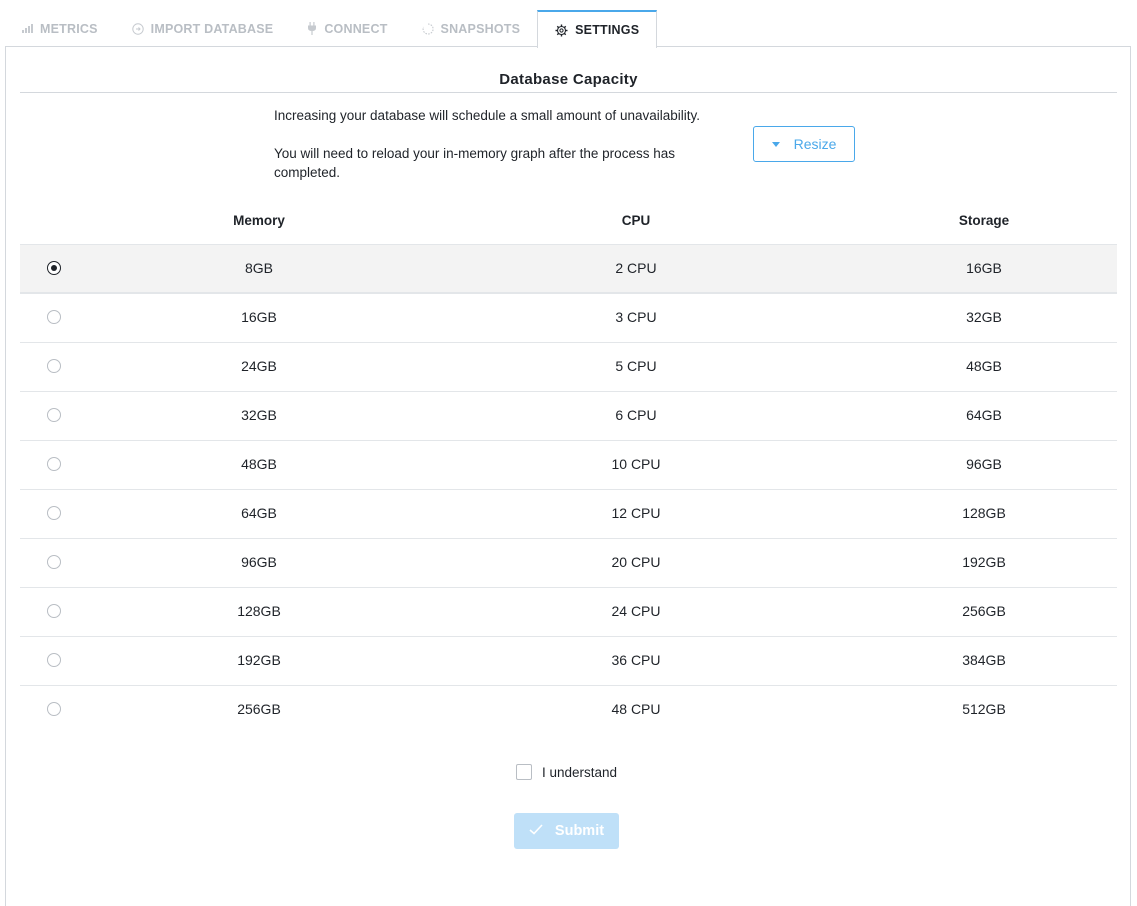  What do you see at coordinates (259, 513) in the screenshot?
I see `cell-memory: 64GB` at bounding box center [259, 513].